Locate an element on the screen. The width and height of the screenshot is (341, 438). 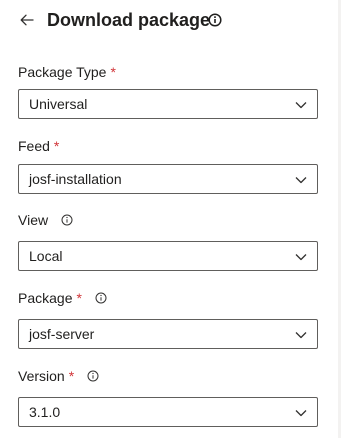
field-label-text: Package is located at coordinates (45, 298).